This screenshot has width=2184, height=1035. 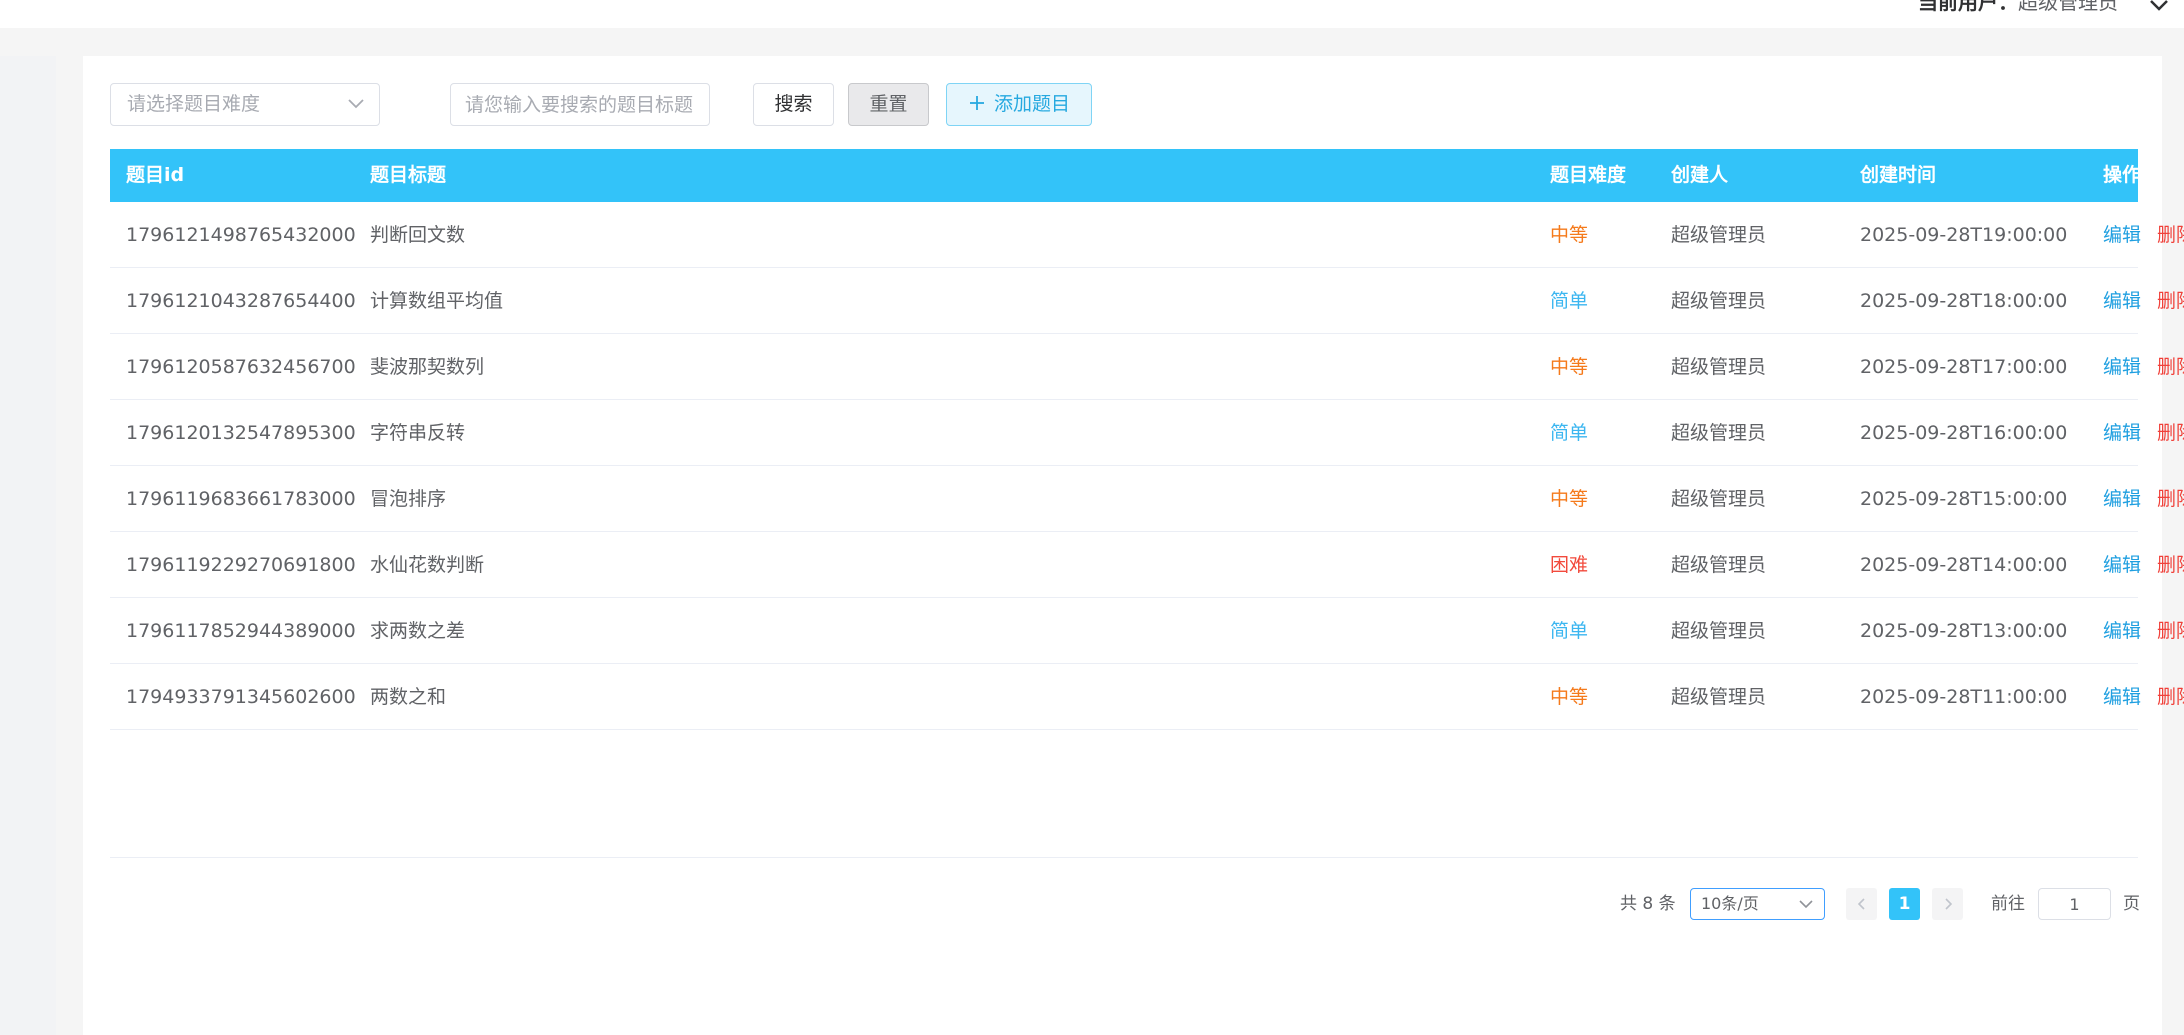 What do you see at coordinates (418, 631) in the screenshot?
I see `question-title: 求两数之差` at bounding box center [418, 631].